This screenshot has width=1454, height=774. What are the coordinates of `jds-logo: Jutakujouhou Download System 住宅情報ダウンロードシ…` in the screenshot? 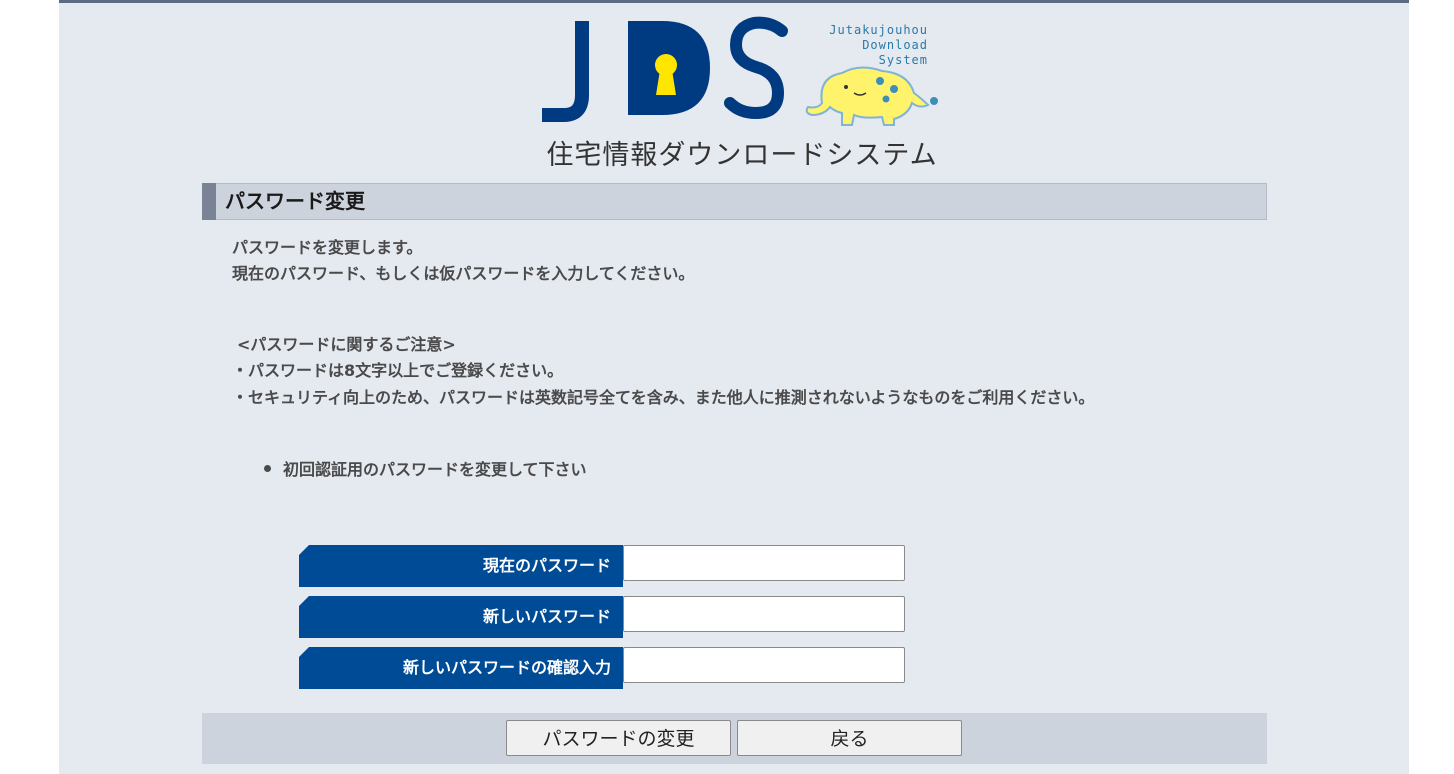 It's located at (742, 93).